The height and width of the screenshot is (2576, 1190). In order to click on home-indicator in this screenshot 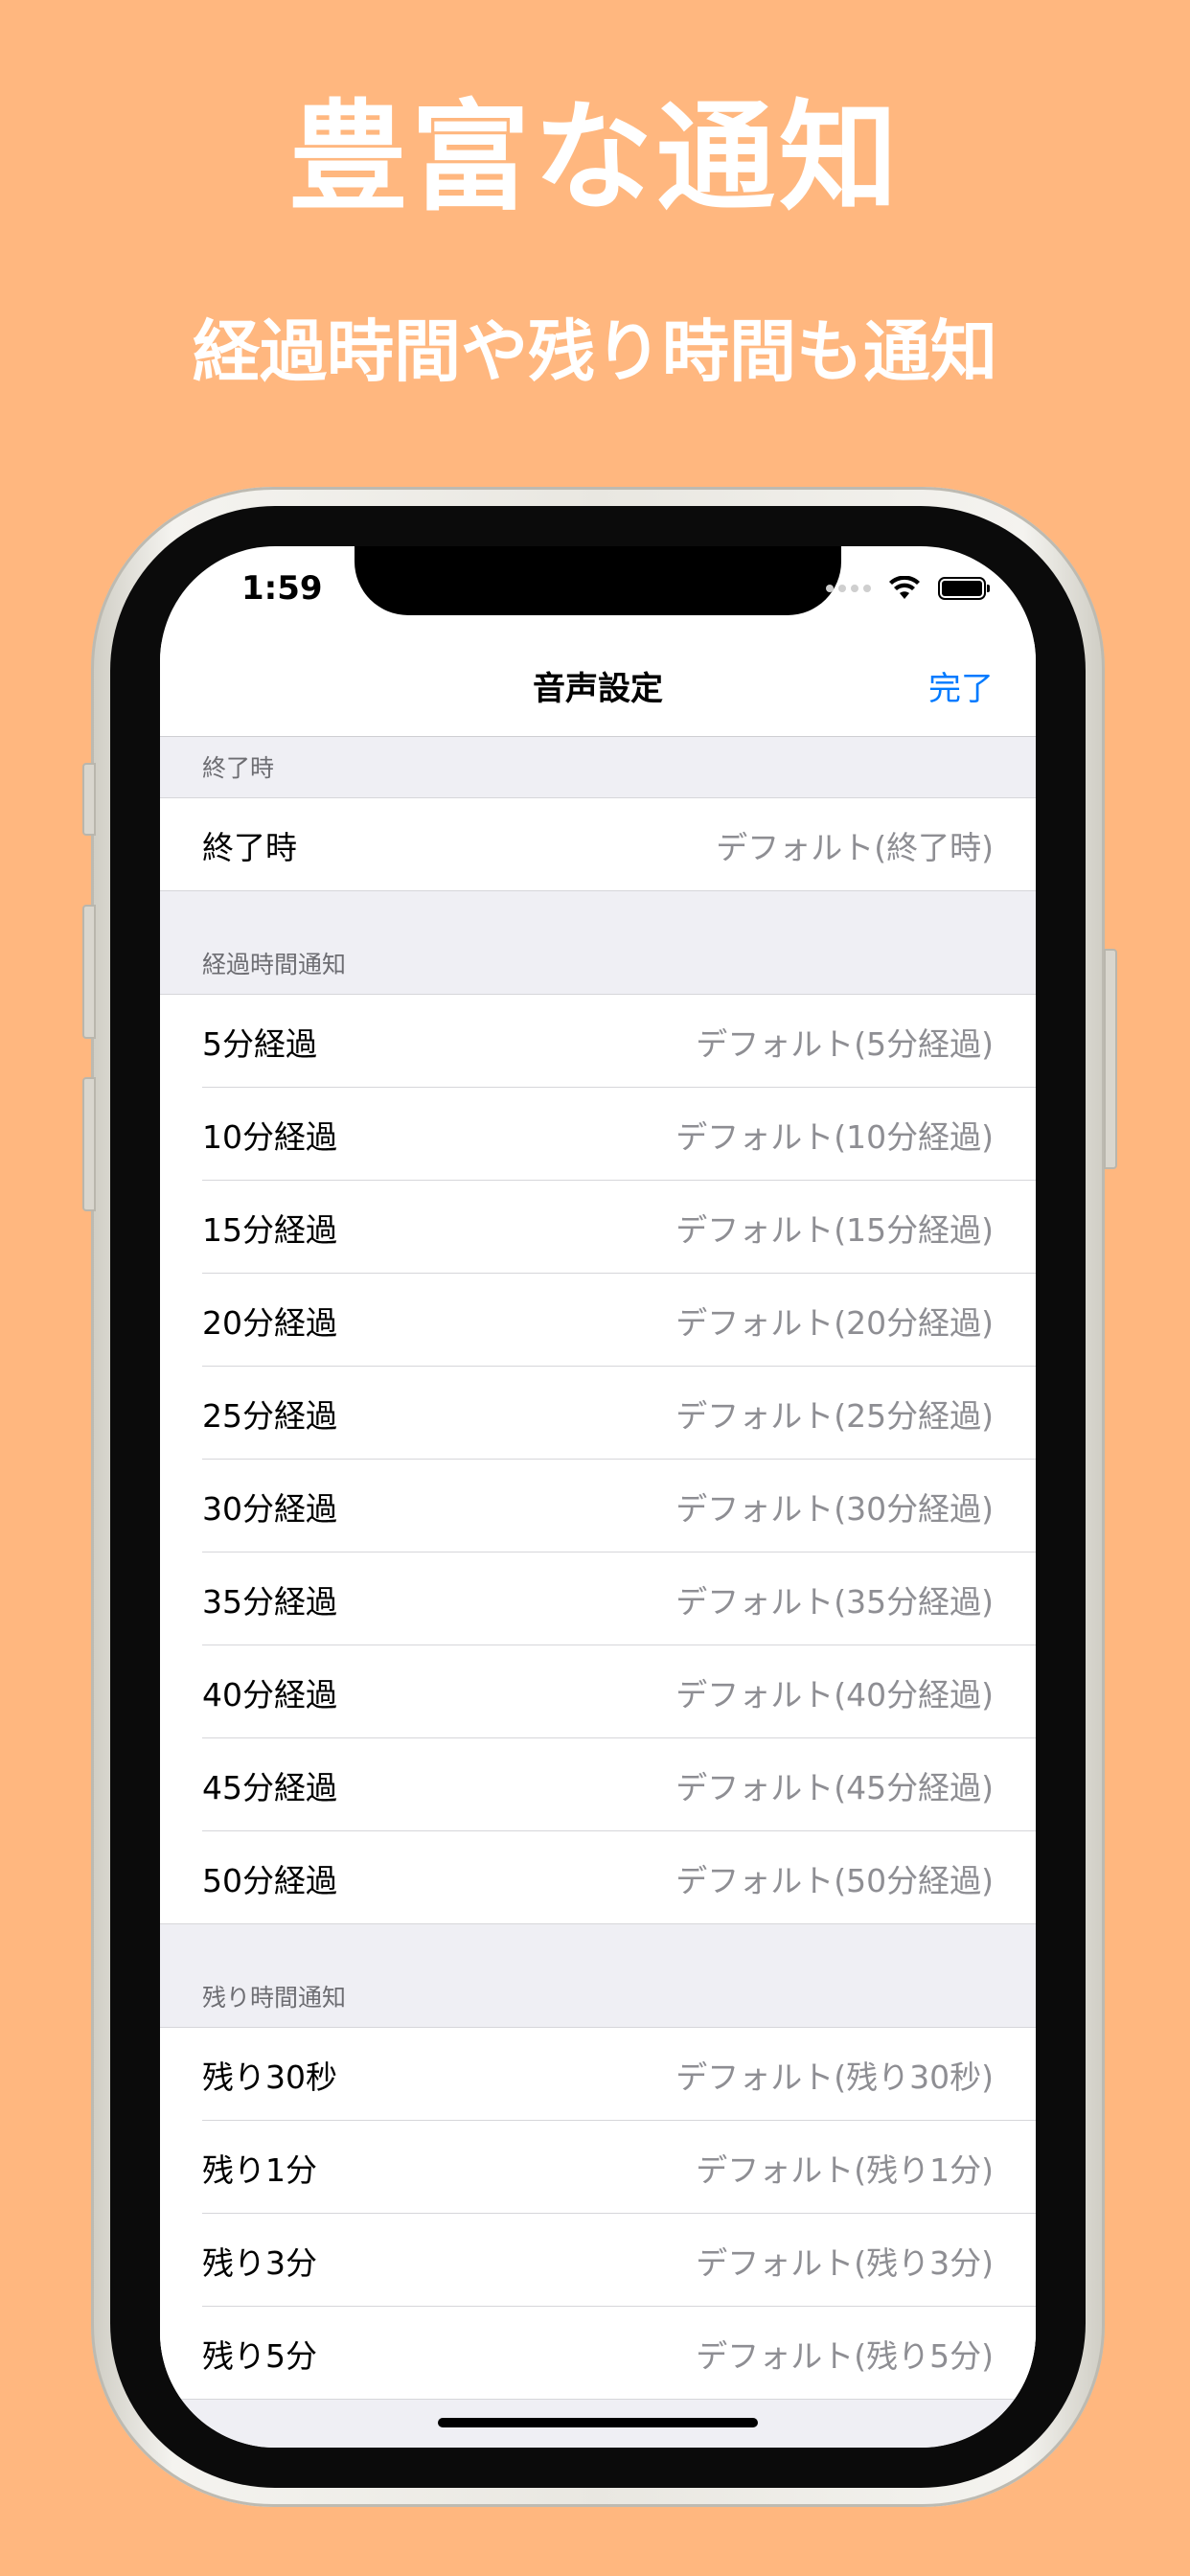, I will do `click(598, 2422)`.